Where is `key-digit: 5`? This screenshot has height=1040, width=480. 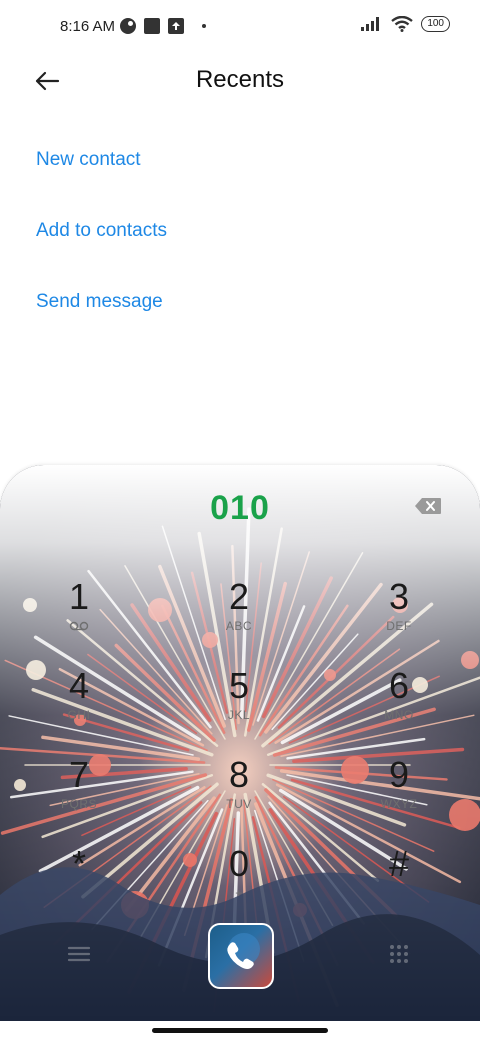
key-digit: 5 is located at coordinates (239, 685).